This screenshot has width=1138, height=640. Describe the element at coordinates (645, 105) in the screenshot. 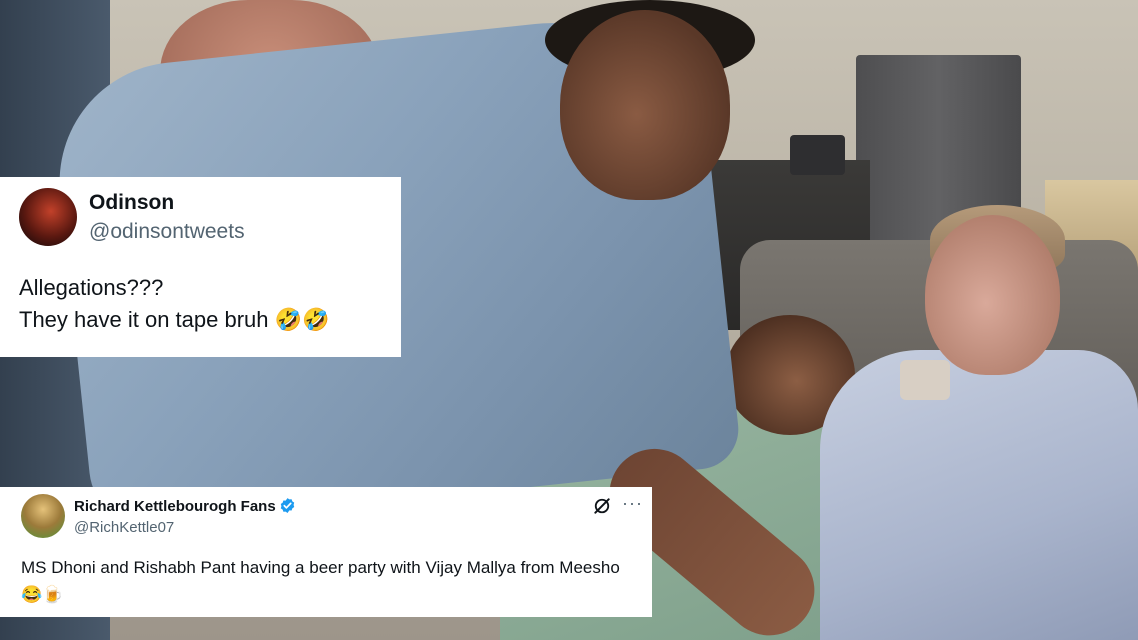

I see `standing-man-head` at that location.